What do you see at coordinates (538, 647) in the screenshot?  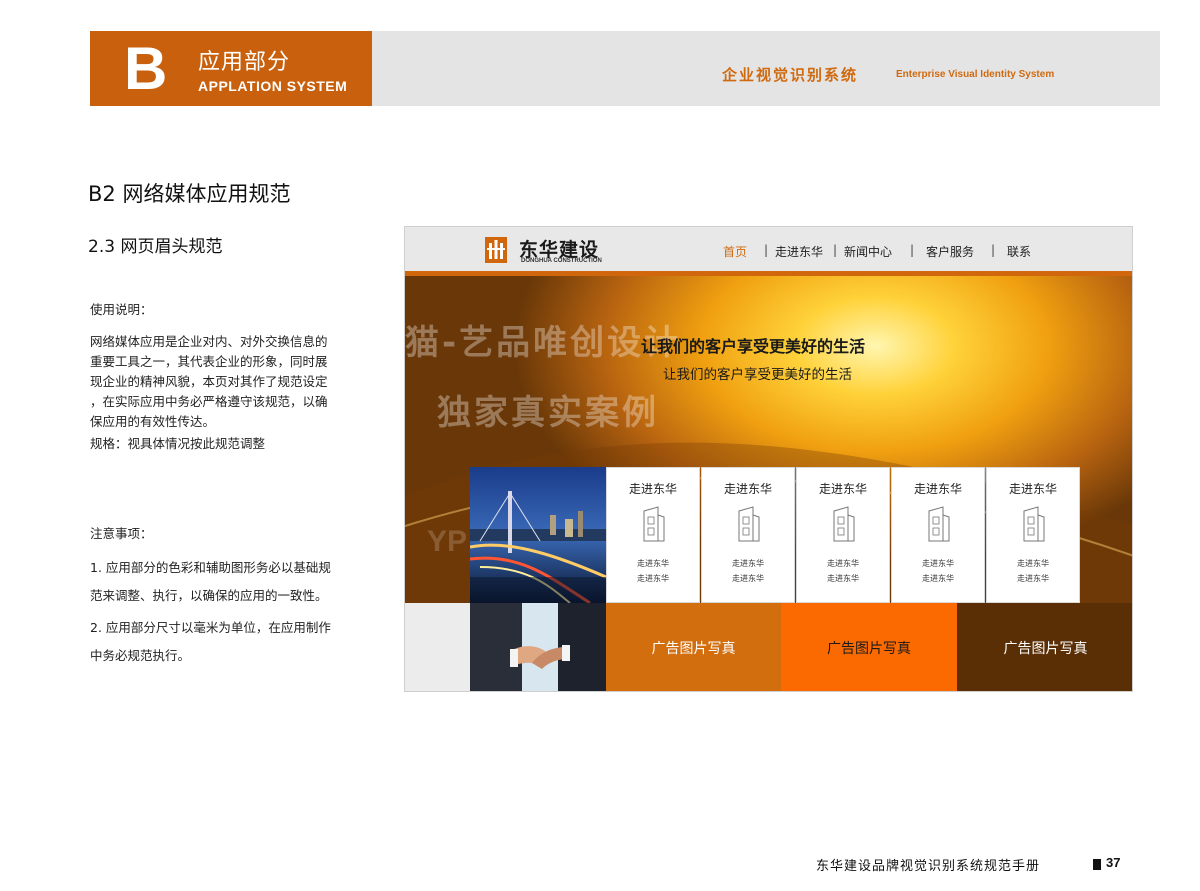 I see `handshake-photo` at bounding box center [538, 647].